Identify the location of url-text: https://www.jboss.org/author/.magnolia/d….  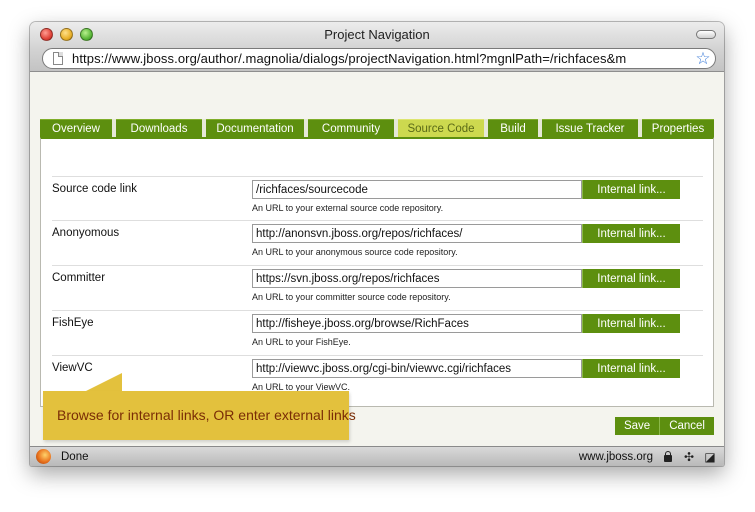
(382, 58).